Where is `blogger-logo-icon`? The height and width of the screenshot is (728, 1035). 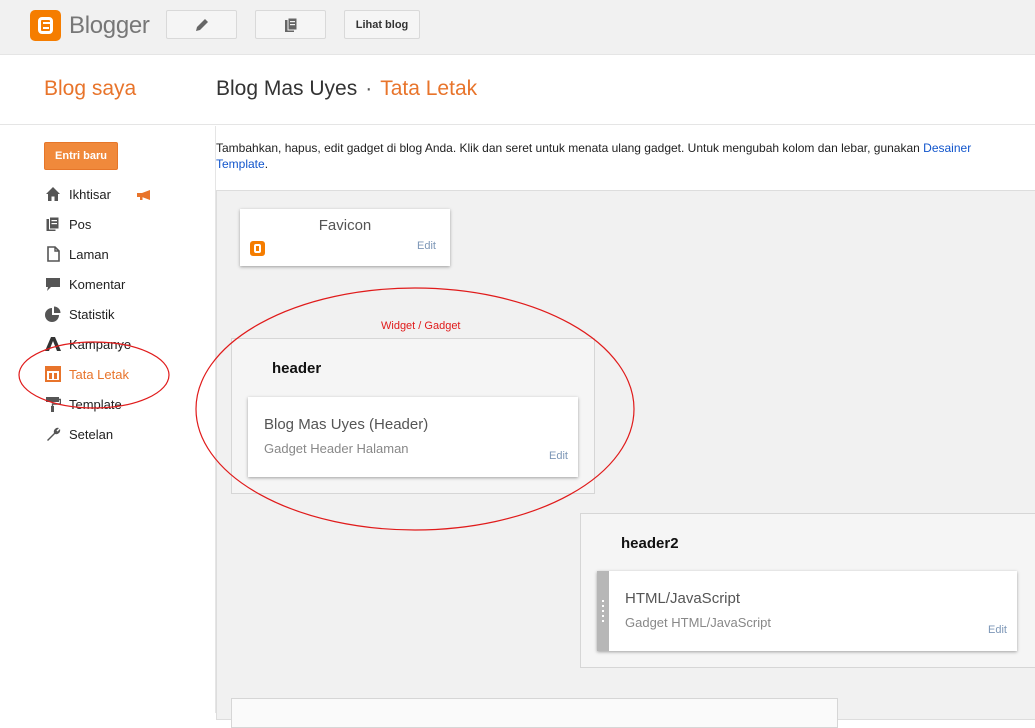
blogger-logo-icon is located at coordinates (45, 25).